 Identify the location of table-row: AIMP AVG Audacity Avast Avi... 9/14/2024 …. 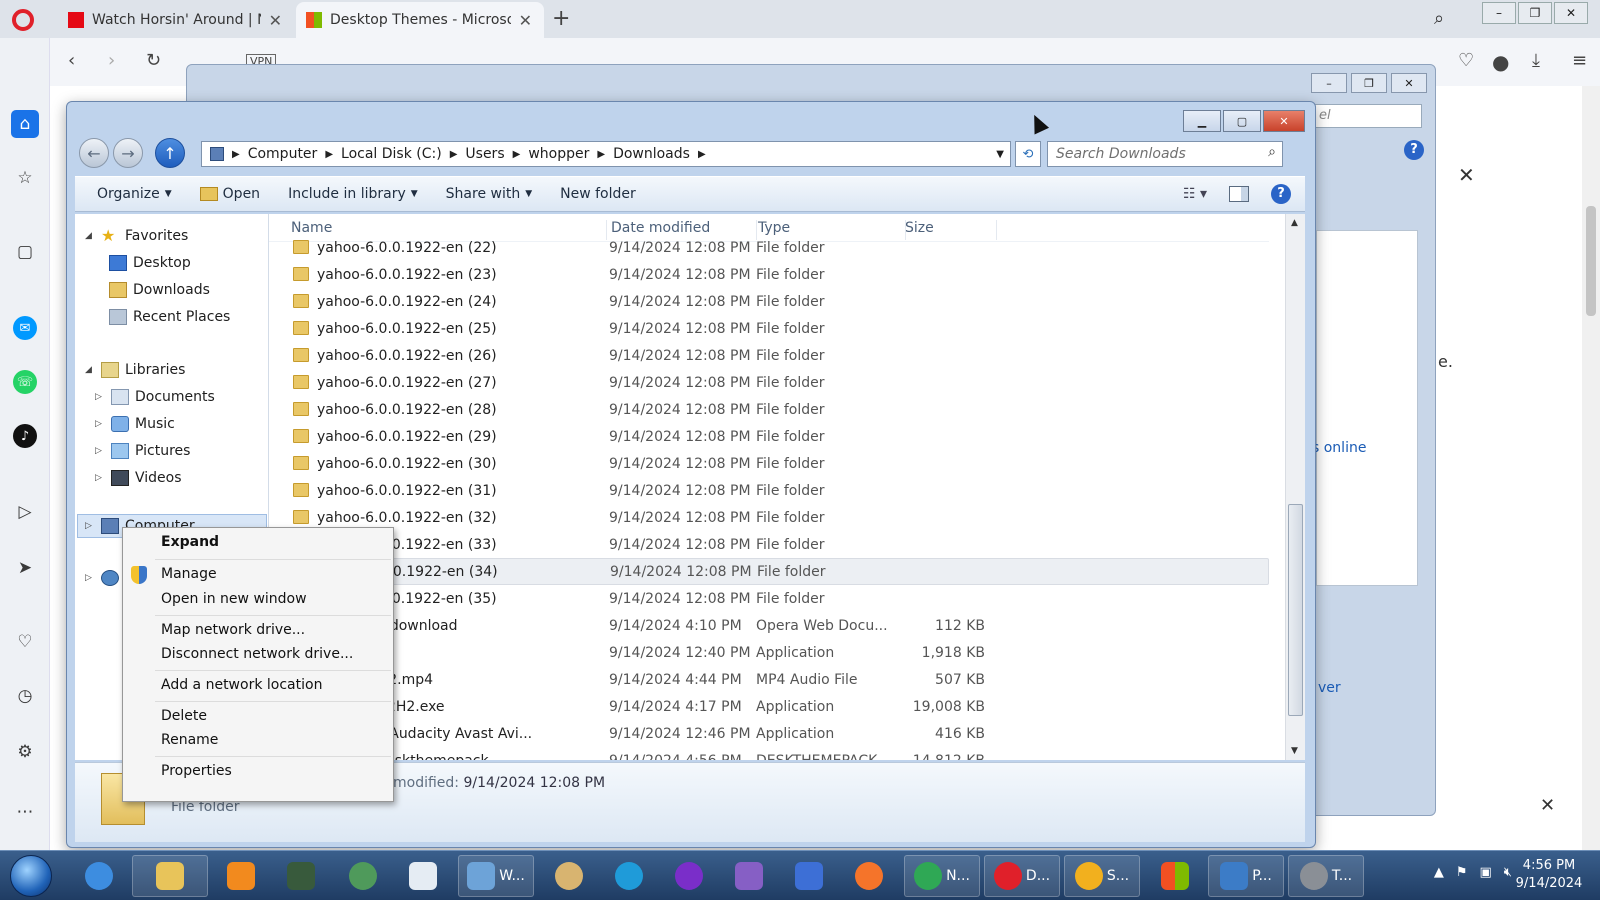
(769, 733).